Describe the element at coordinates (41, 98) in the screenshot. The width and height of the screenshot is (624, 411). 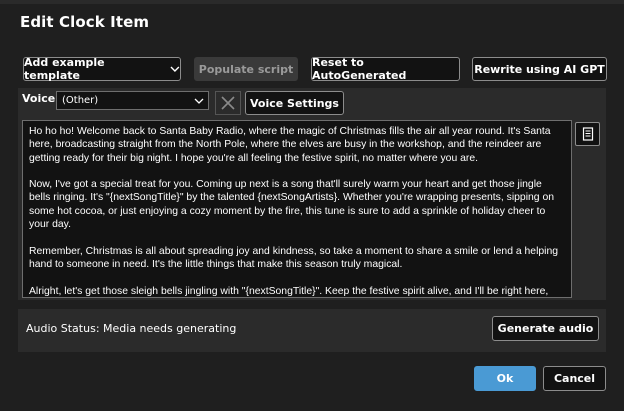
I see `voice-label: Voice:` at that location.